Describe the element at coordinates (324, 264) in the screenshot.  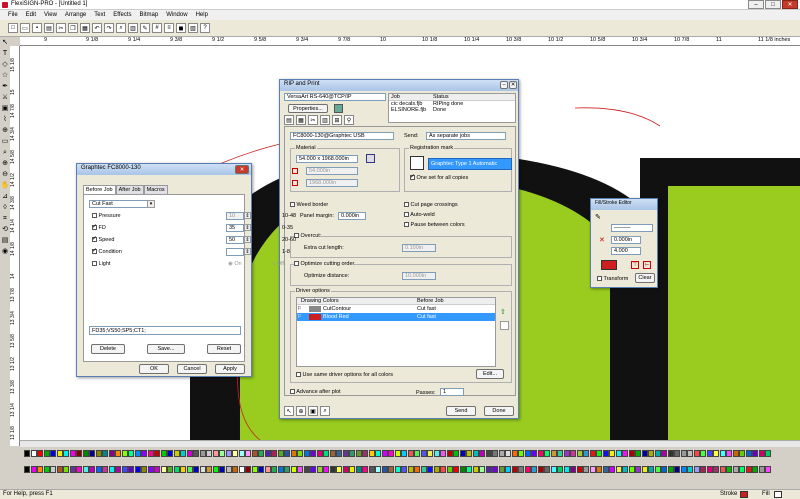
I see `optimize-option: Optimize cutting order` at that location.